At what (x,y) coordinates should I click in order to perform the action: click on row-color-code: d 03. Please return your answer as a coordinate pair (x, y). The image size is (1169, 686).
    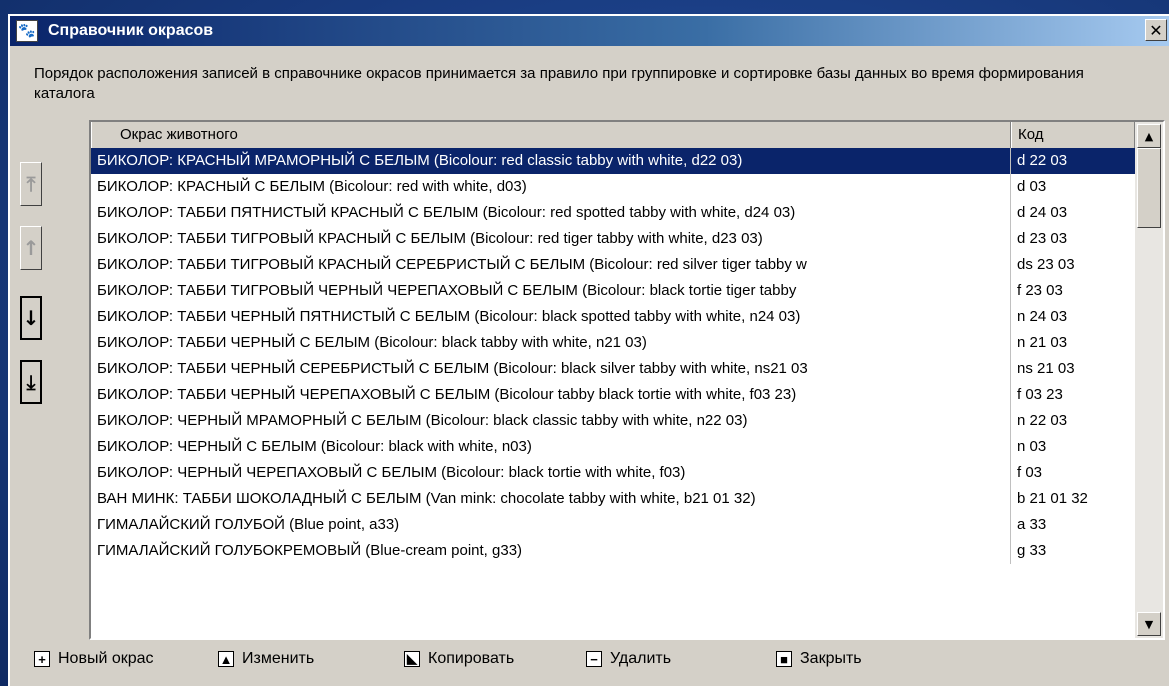
    Looking at the image, I should click on (1032, 186).